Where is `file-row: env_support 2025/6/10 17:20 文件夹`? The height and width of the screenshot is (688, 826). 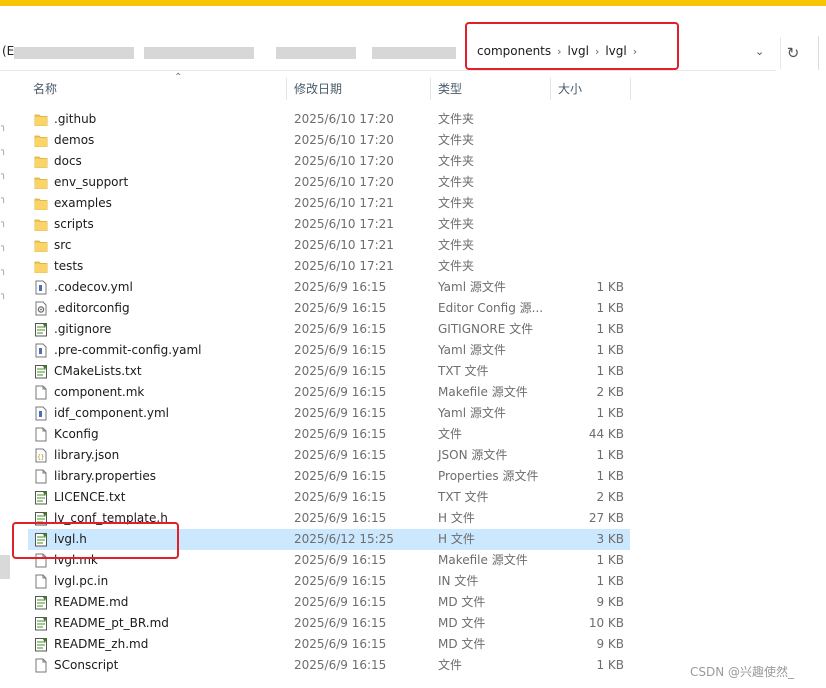 file-row: env_support 2025/6/10 17:20 文件夹 is located at coordinates (329, 182).